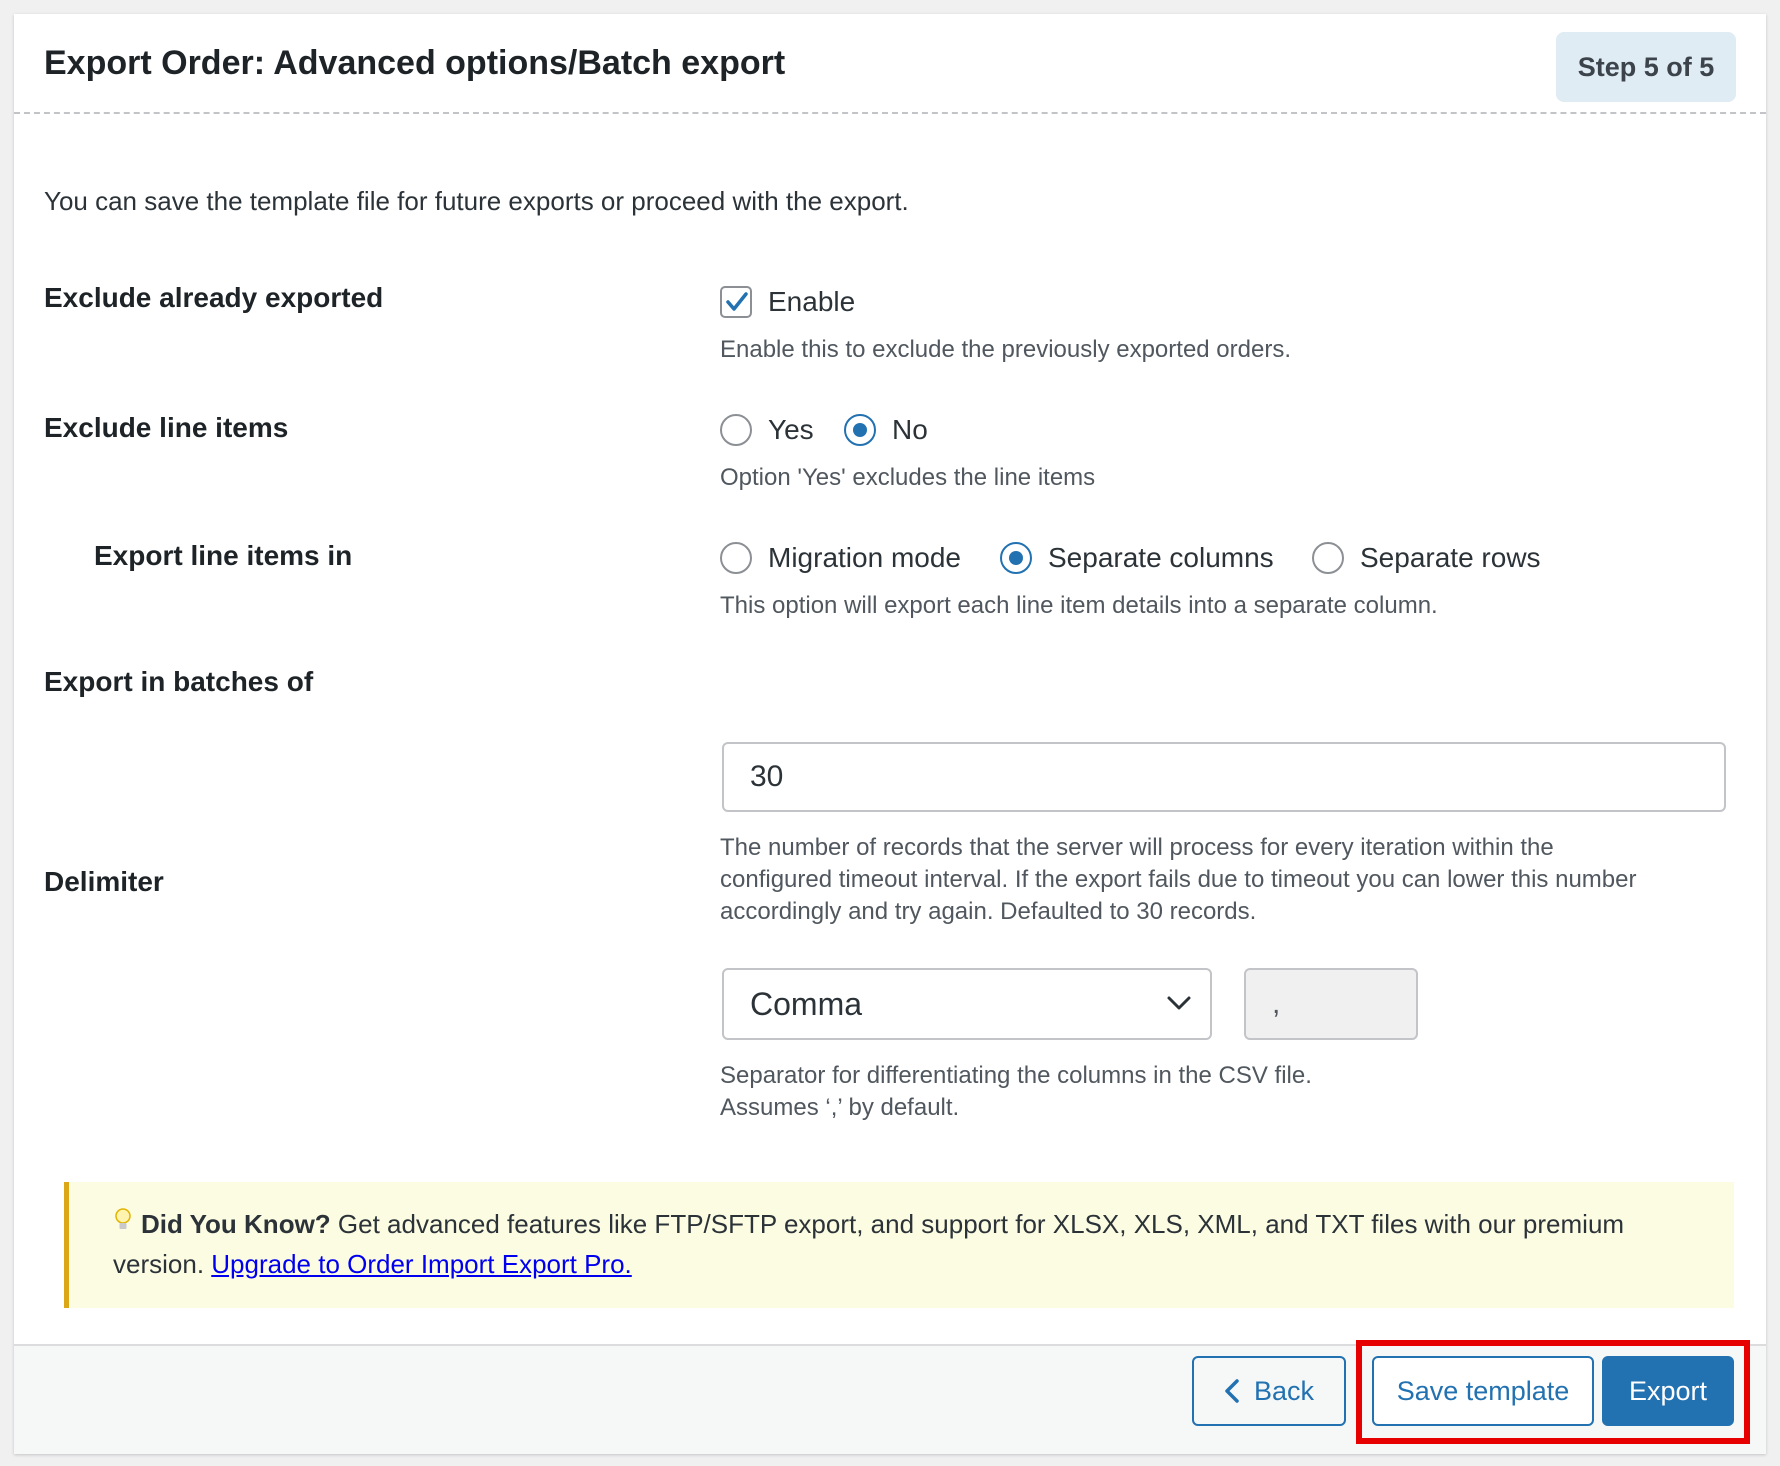  Describe the element at coordinates (860, 430) in the screenshot. I see `exclude-line-items-no-radio` at that location.